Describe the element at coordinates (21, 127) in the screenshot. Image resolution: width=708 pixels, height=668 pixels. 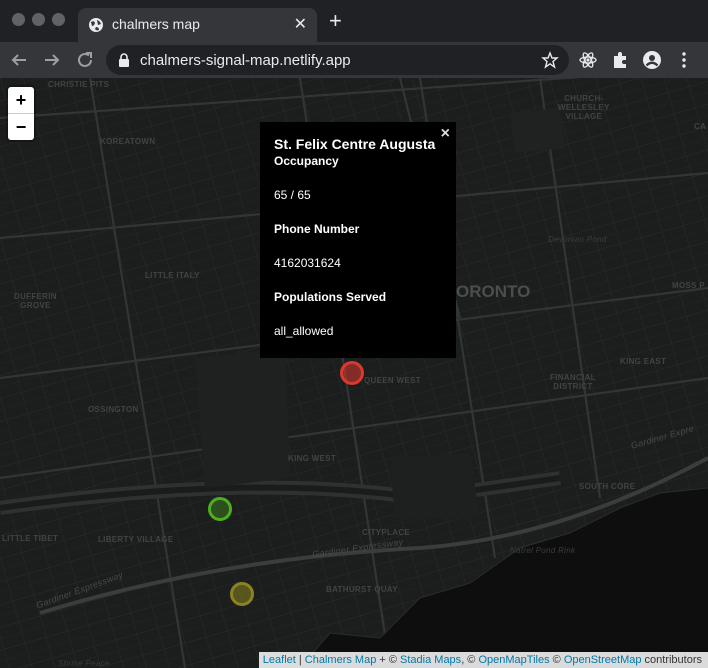
I see `zoom-out-button: −` at that location.